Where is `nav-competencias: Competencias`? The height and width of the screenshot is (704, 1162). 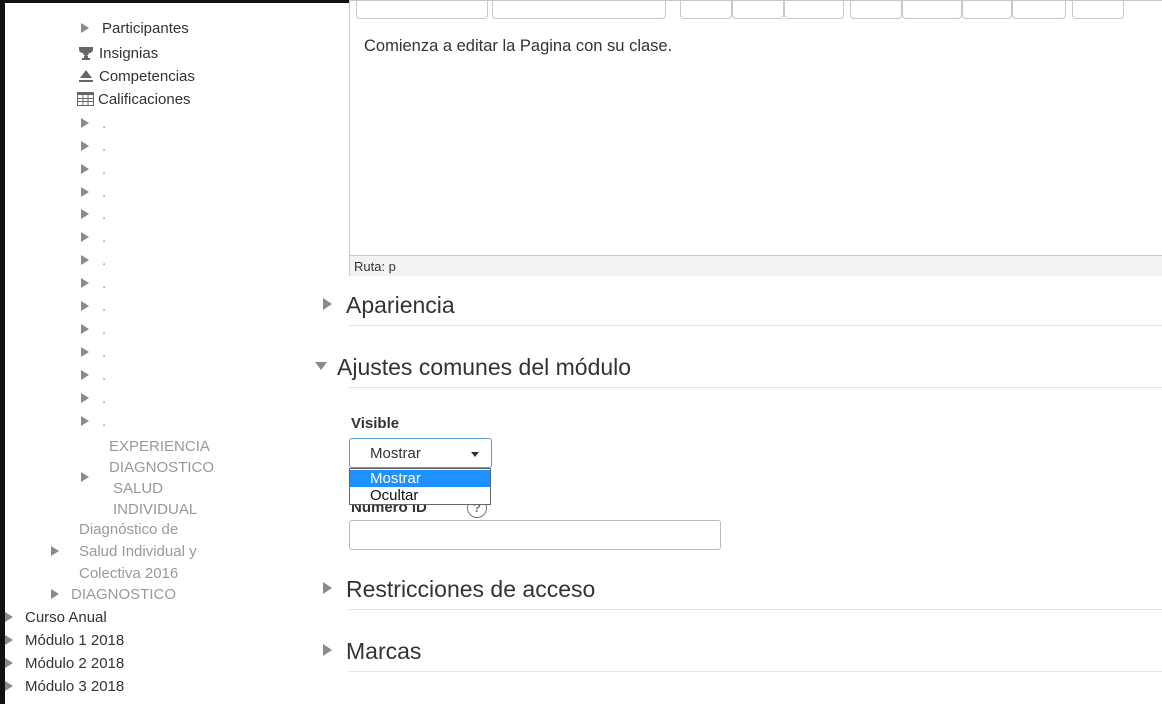 nav-competencias: Competencias is located at coordinates (136, 76).